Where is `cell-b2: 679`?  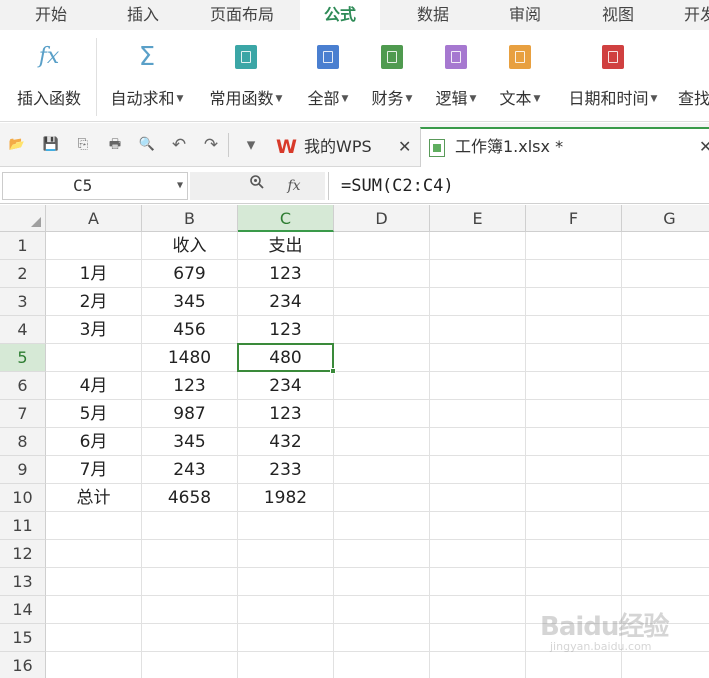
cell-b2: 679 is located at coordinates (190, 274).